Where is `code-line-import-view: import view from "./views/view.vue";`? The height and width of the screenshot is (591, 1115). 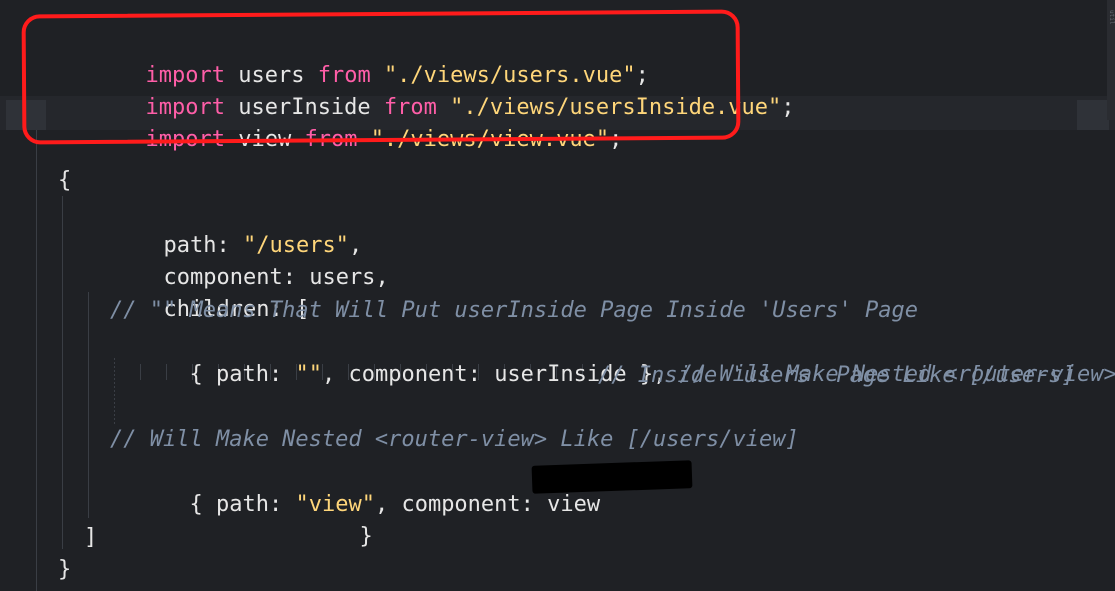 code-line-import-view: import view from "./views/view.vue"; is located at coordinates (344, 122).